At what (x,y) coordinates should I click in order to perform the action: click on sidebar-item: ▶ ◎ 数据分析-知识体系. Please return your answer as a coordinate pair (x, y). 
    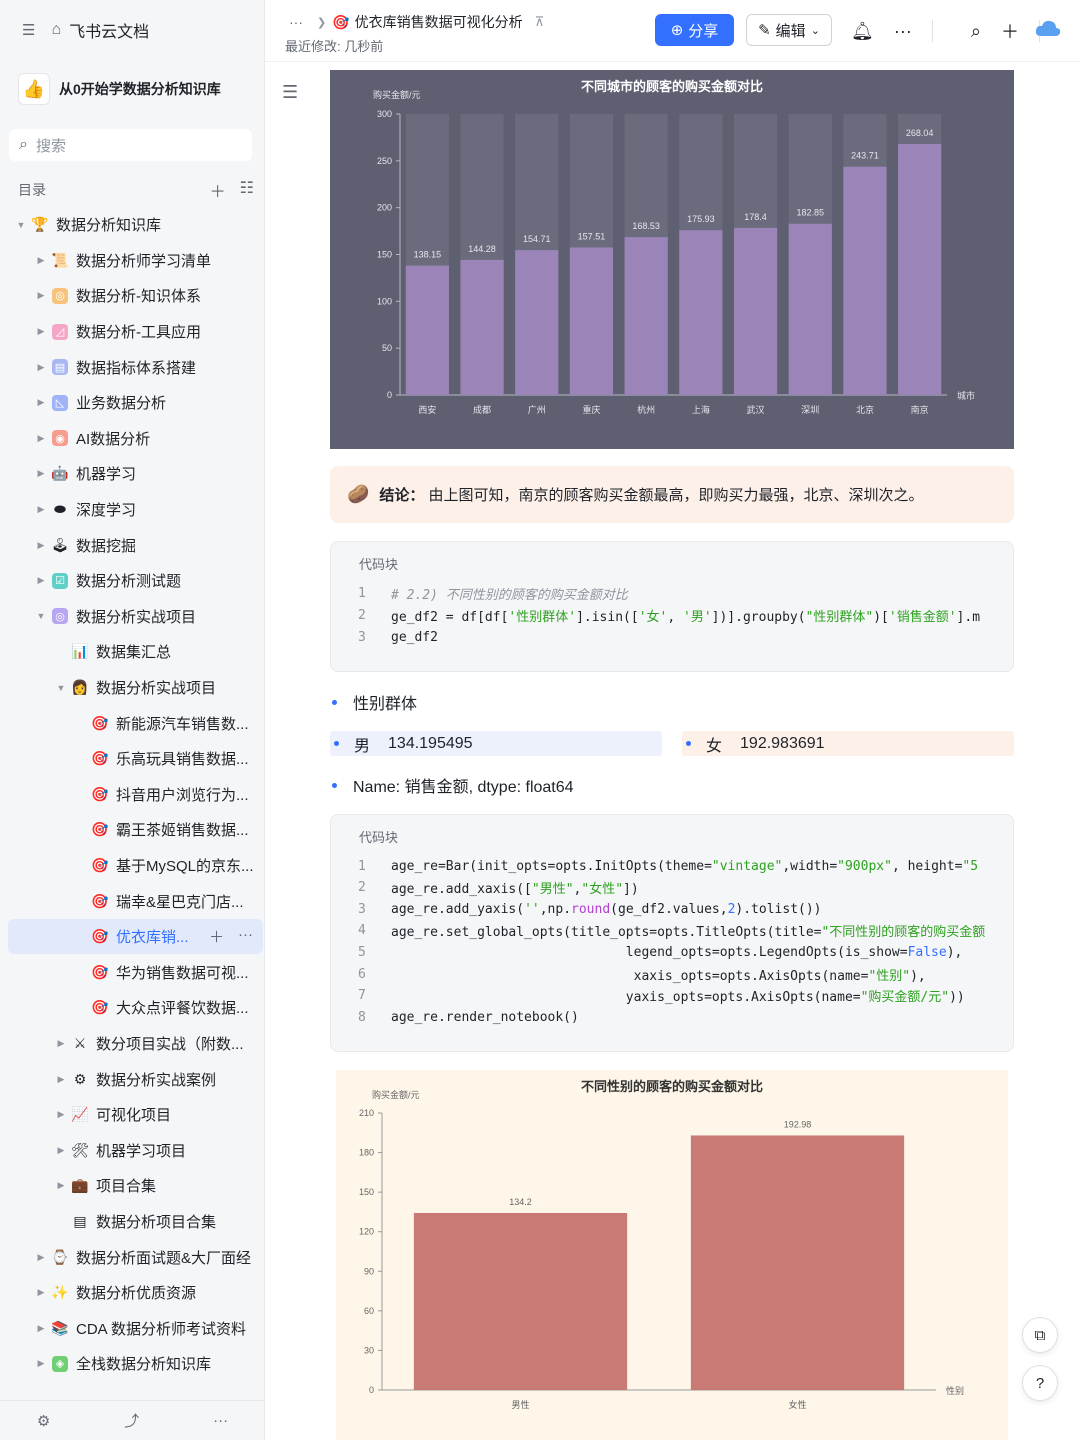
    Looking at the image, I should click on (135, 296).